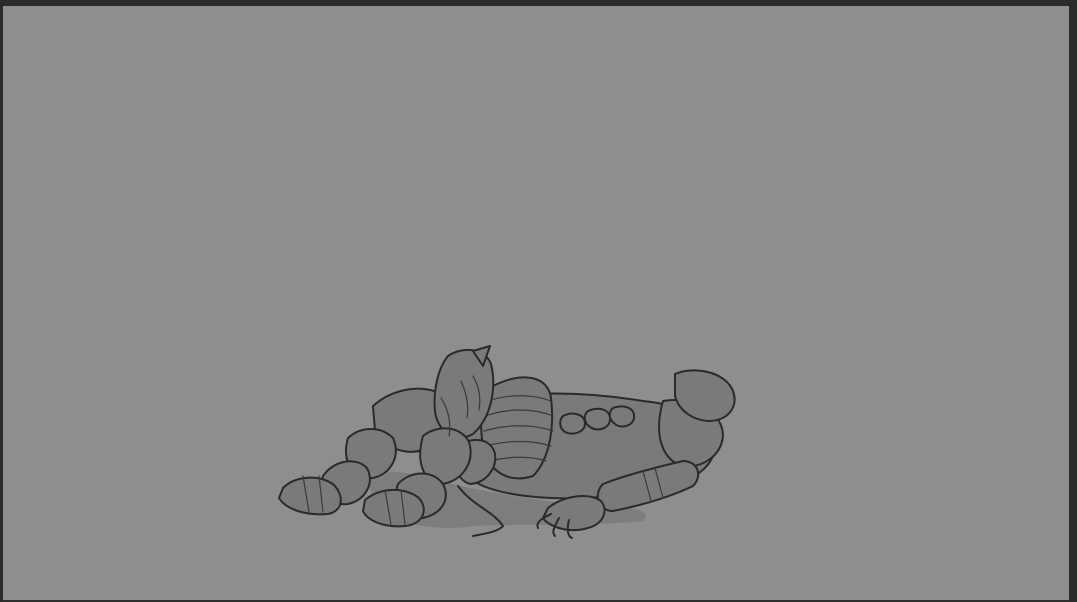 The height and width of the screenshot is (602, 1077). Describe the element at coordinates (507, 442) in the screenshot. I see `artwork` at that location.